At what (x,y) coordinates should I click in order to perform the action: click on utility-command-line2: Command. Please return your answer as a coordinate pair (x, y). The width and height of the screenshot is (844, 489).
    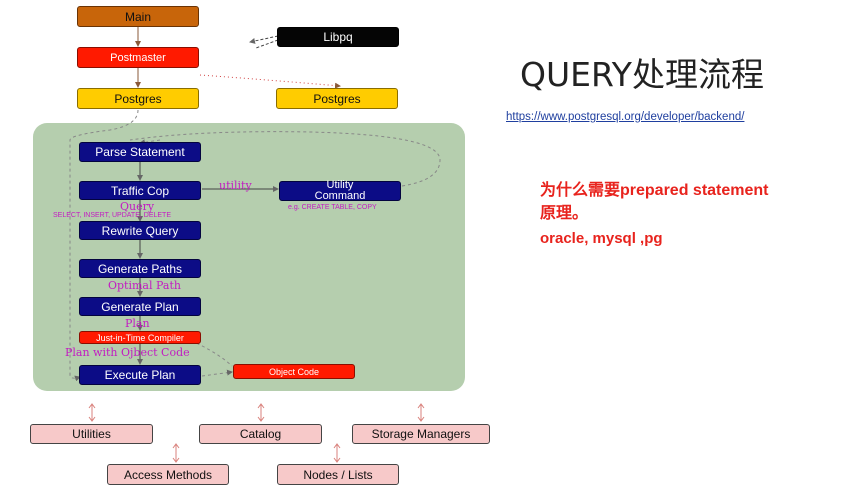
    Looking at the image, I should click on (340, 196).